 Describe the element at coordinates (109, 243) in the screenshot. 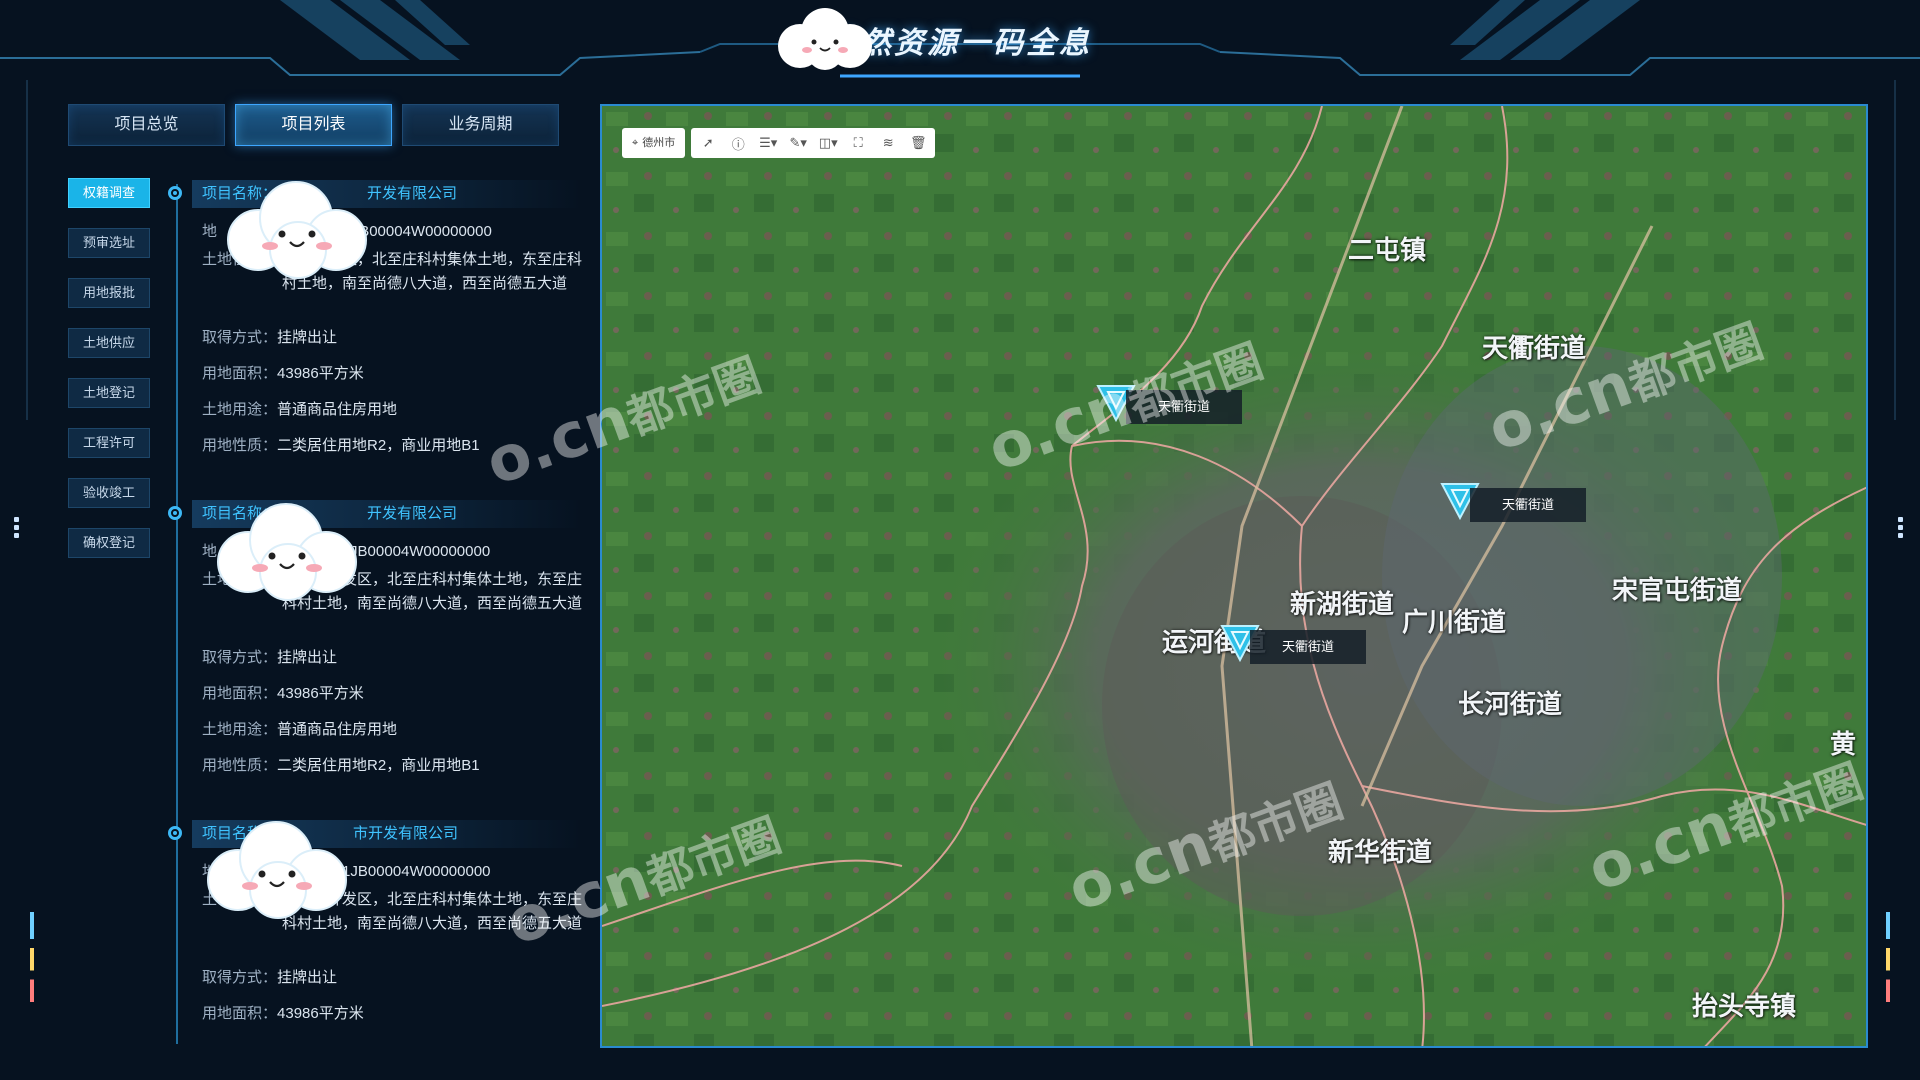

I see `phase-pre-review: 预审选址` at that location.